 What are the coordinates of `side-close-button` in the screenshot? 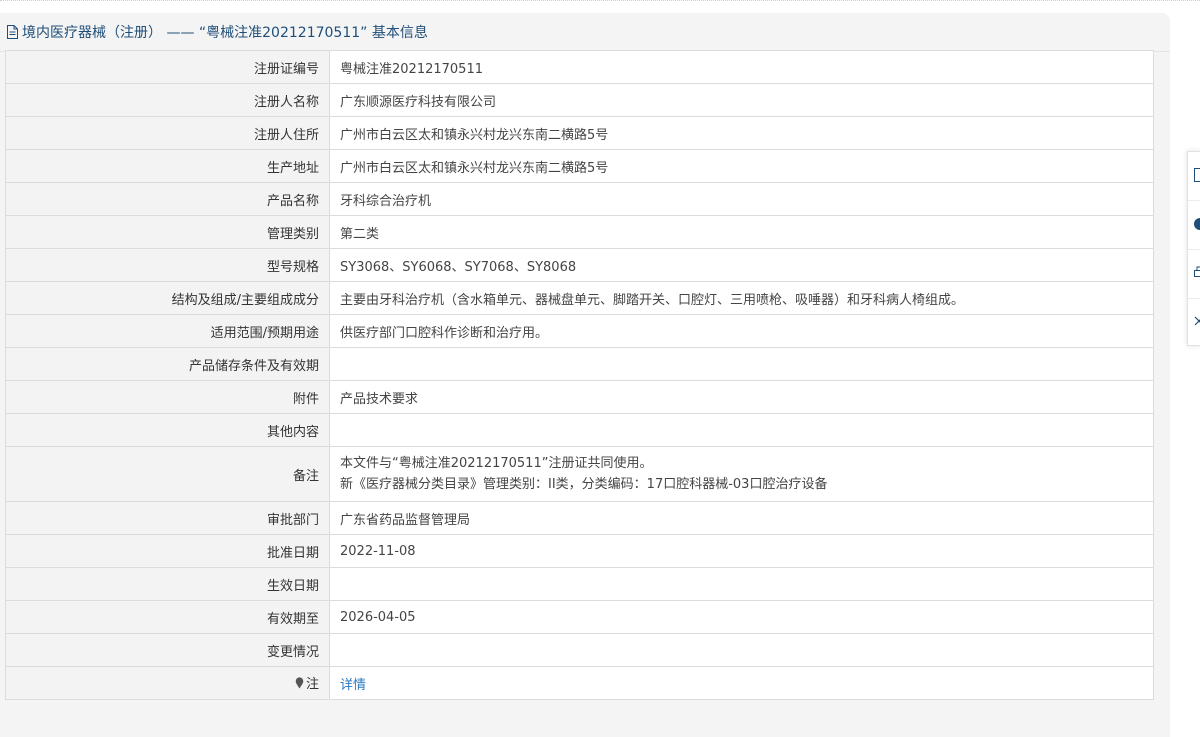 It's located at (1194, 322).